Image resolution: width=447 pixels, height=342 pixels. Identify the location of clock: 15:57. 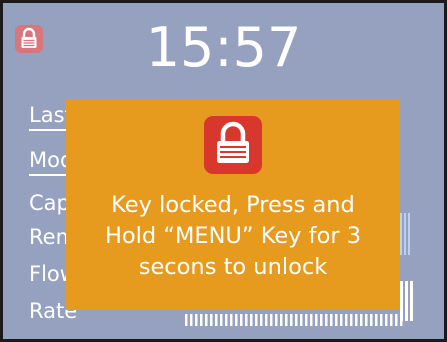
(223, 47).